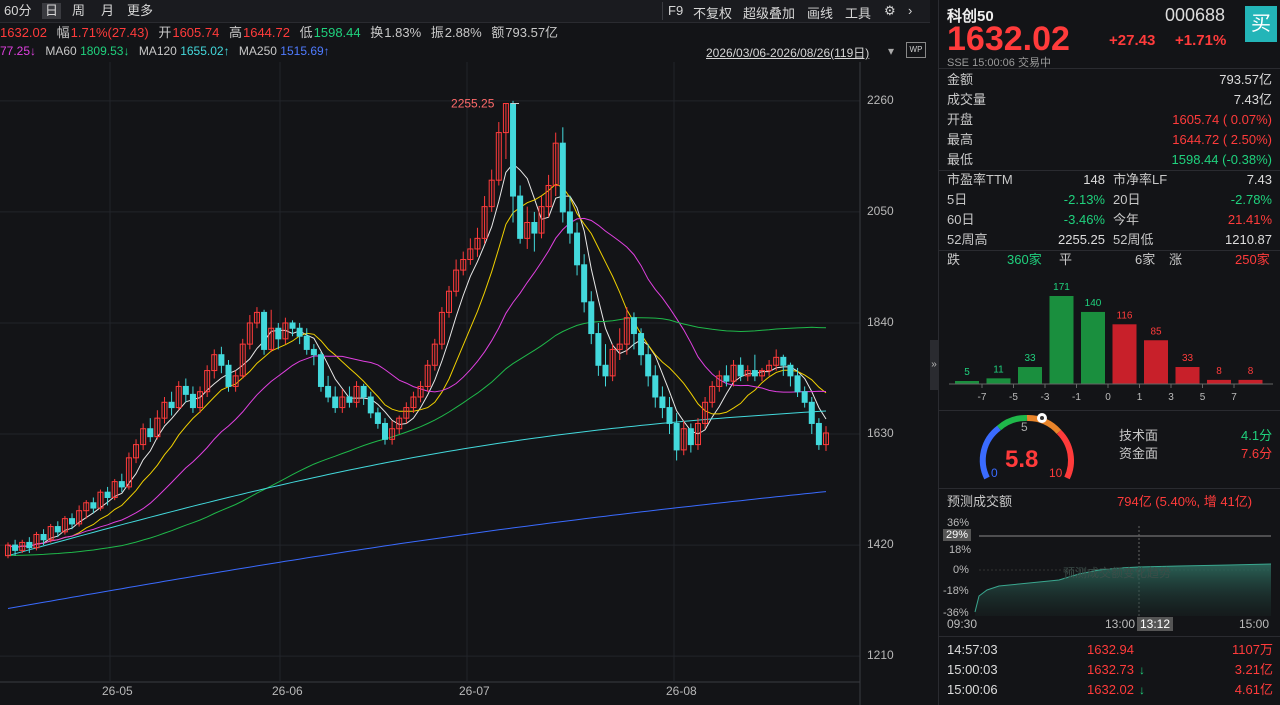 Image resolution: width=1280 pixels, height=705 pixels. Describe the element at coordinates (1109, 80) in the screenshot. I see `stat-row: 金额 793.57亿` at that location.